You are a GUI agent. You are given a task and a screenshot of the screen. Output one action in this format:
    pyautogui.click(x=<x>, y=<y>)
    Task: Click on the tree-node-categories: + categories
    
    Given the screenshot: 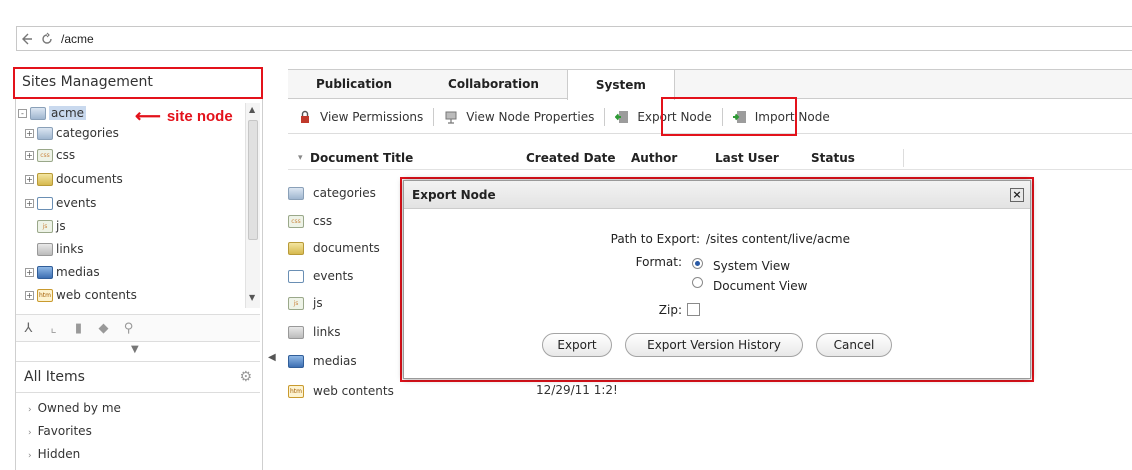 What is the action you would take?
    pyautogui.click(x=72, y=133)
    